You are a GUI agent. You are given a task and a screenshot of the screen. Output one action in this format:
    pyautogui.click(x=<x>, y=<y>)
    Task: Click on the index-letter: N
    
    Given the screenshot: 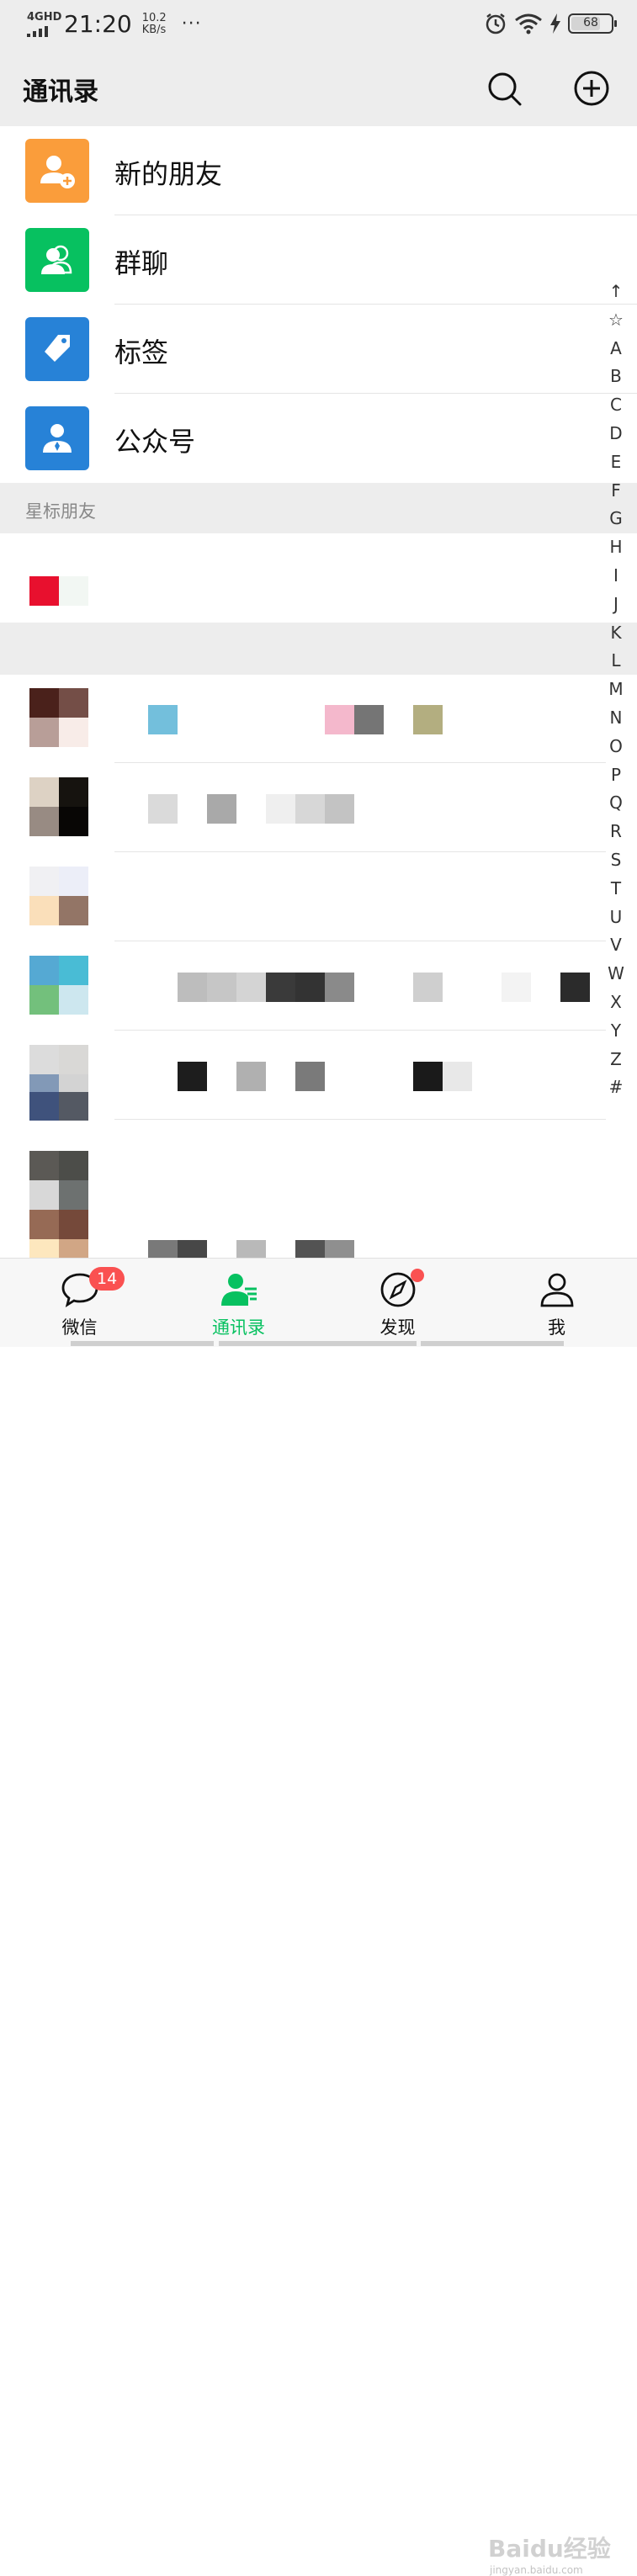 What is the action you would take?
    pyautogui.click(x=616, y=718)
    